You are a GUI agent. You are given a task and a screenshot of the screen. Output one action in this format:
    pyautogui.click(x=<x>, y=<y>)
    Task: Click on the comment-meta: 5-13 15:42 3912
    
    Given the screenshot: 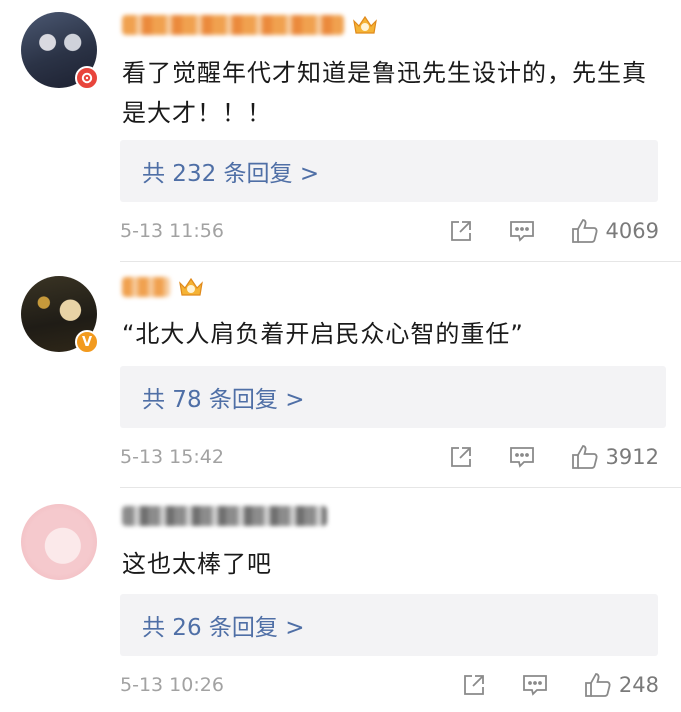 What is the action you would take?
    pyautogui.click(x=389, y=457)
    